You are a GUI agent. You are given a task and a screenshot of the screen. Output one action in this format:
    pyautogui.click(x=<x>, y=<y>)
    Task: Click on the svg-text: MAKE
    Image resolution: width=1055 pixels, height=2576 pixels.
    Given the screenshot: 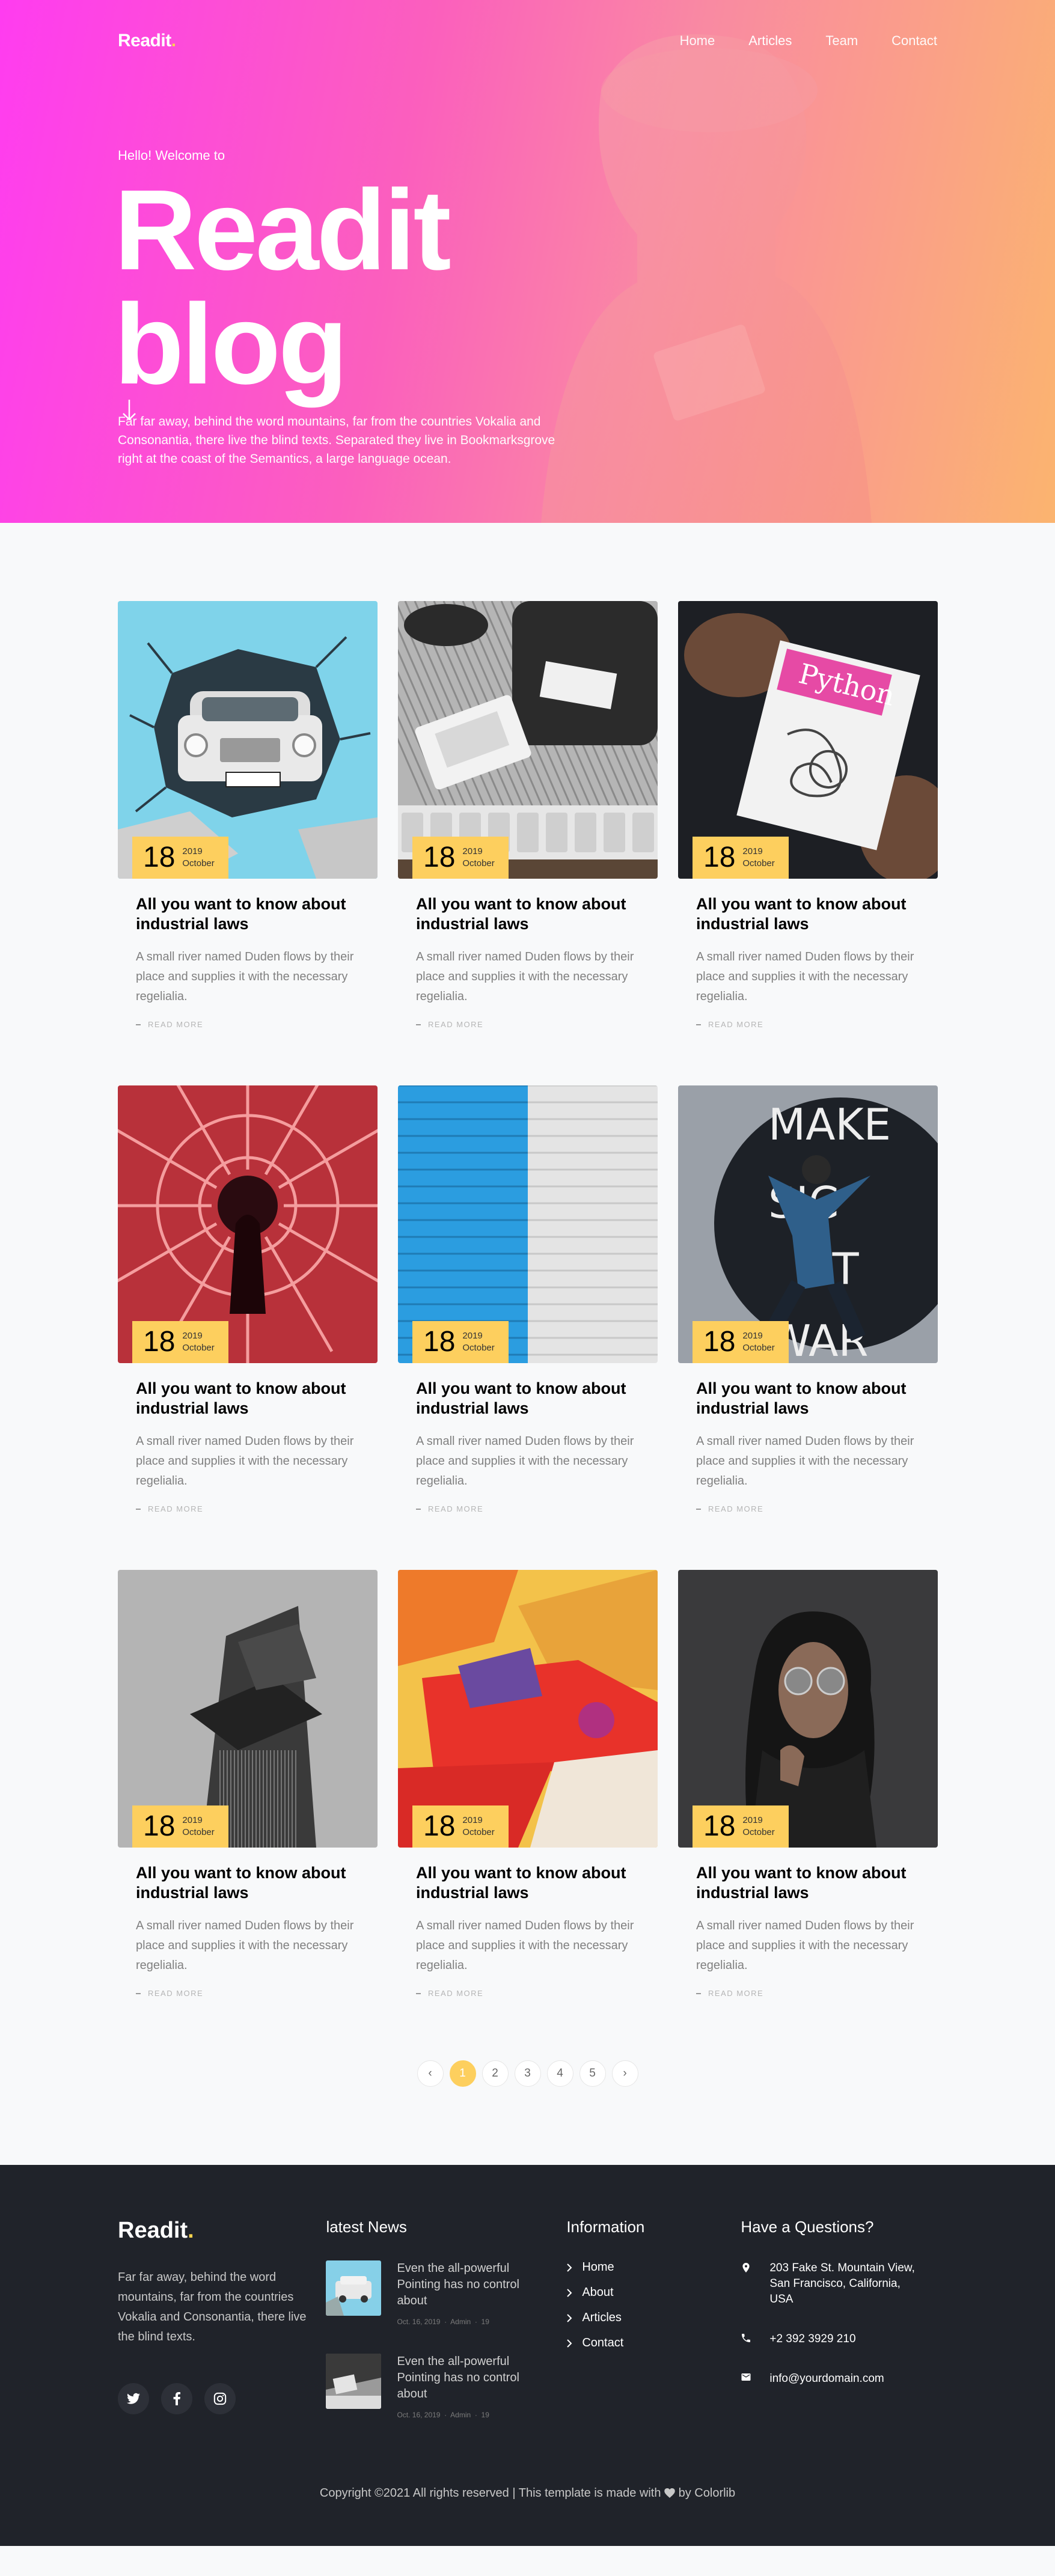 What is the action you would take?
    pyautogui.click(x=829, y=1124)
    